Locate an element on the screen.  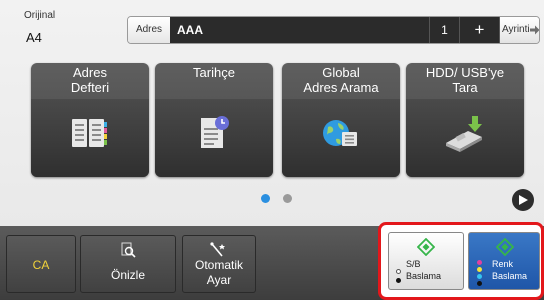
bw-start-button: S/B Baslama is located at coordinates (426, 261).